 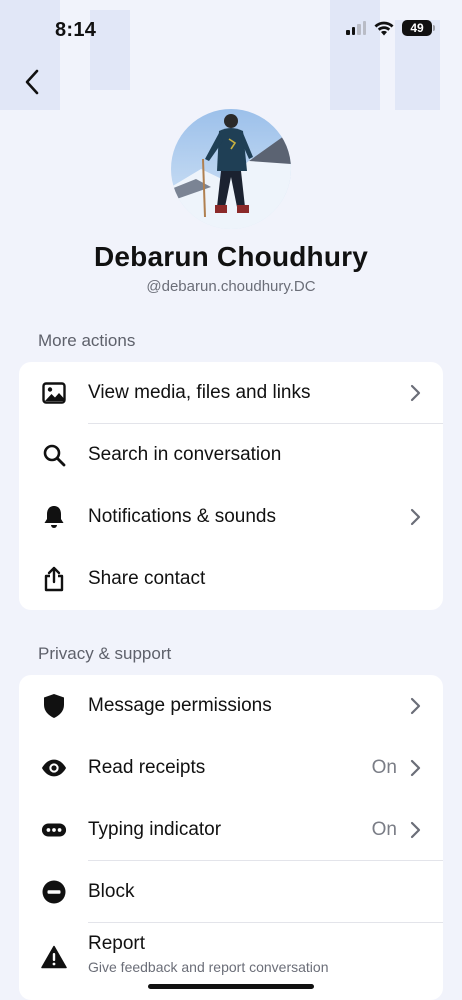 I want to click on block-icon, so click(x=54, y=892).